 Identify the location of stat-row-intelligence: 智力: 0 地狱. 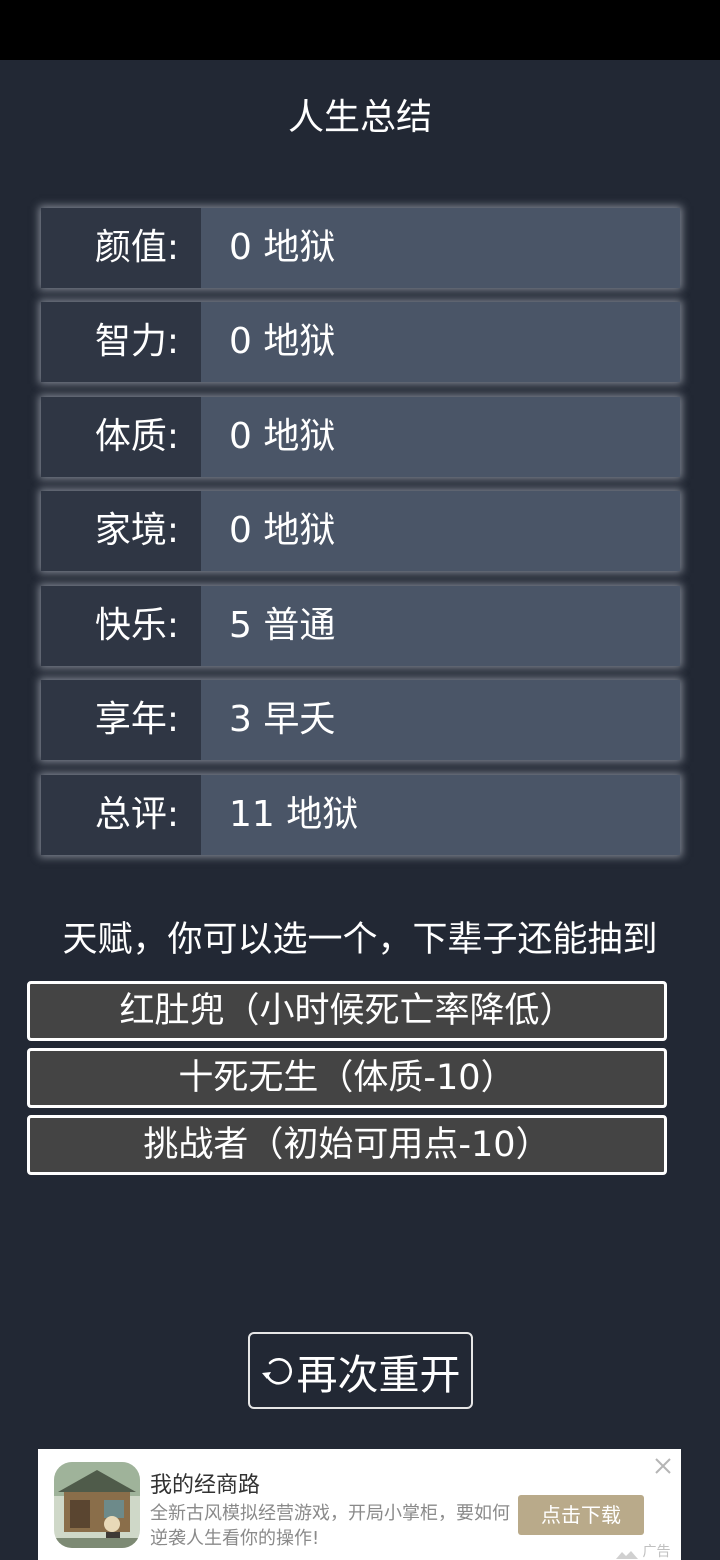
(360, 342).